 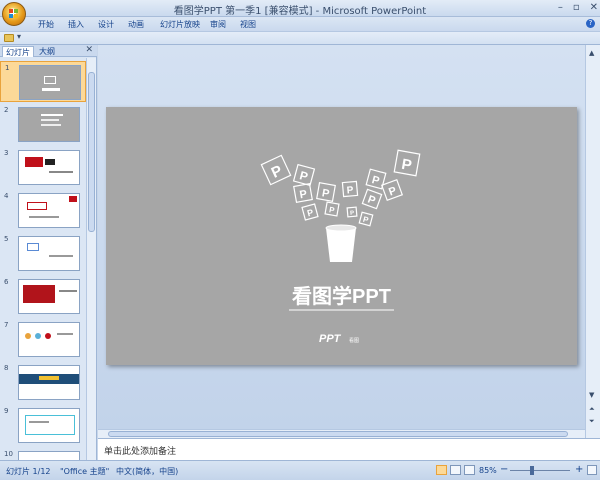 I want to click on slide-artwork: P PP P PPPPPP P PP 看图学PPT PPT 看图, so click(x=340, y=247).